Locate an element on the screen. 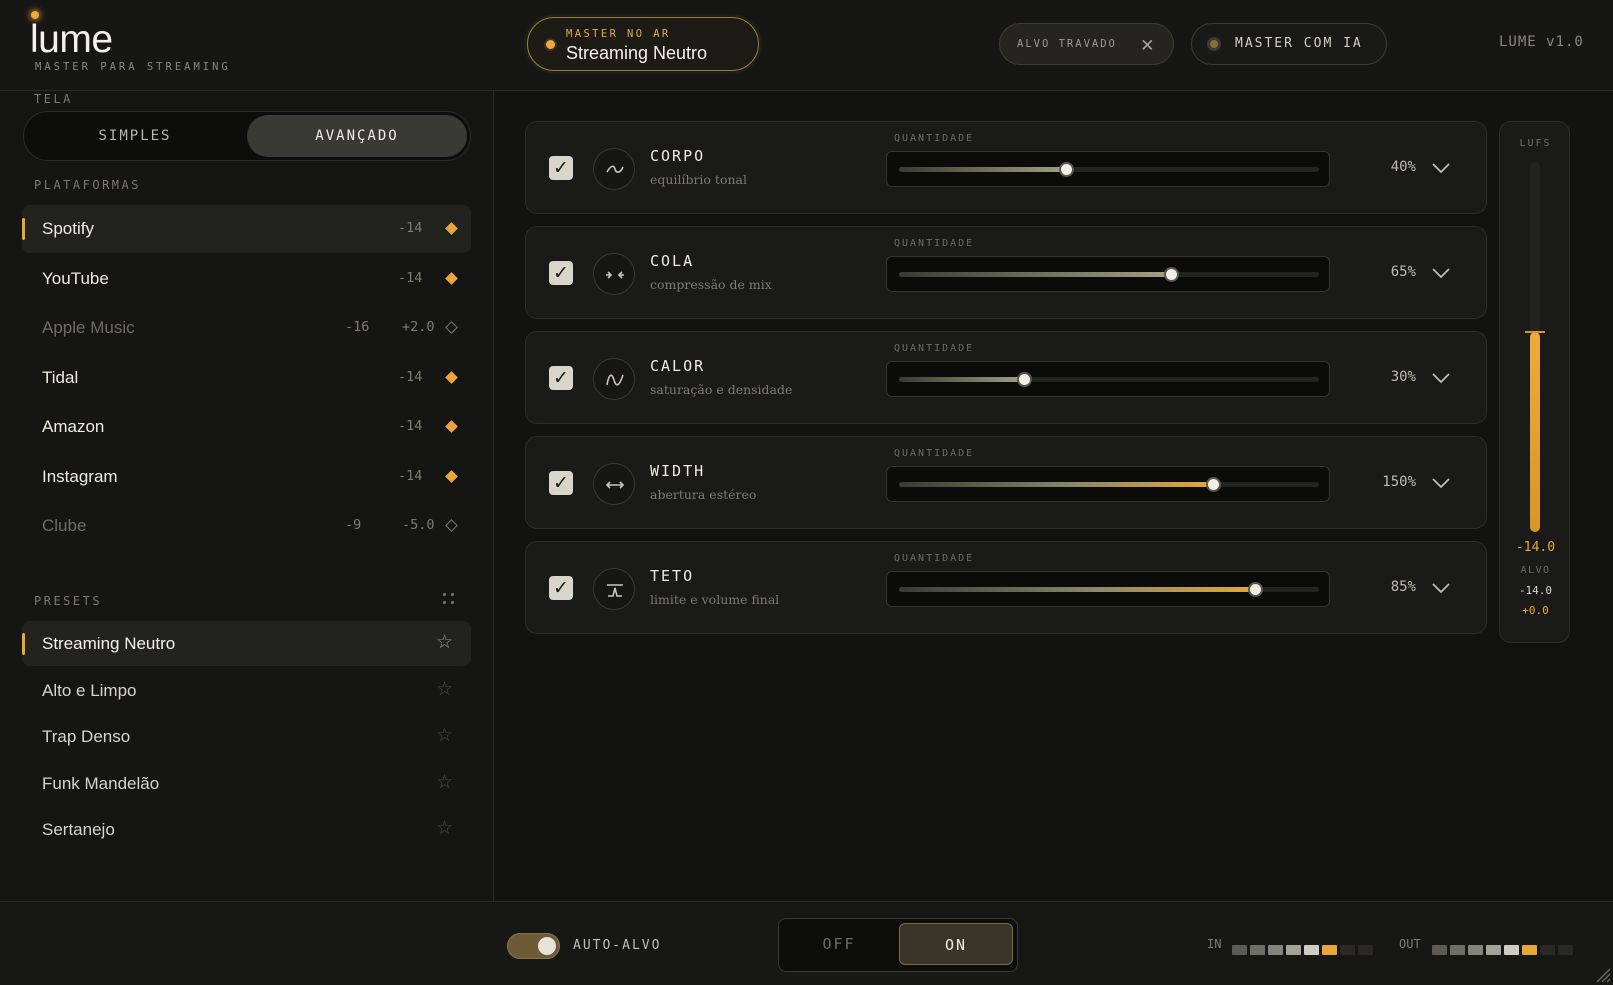 The width and height of the screenshot is (1613, 985). module-subtitle: compressão de mix is located at coordinates (711, 284).